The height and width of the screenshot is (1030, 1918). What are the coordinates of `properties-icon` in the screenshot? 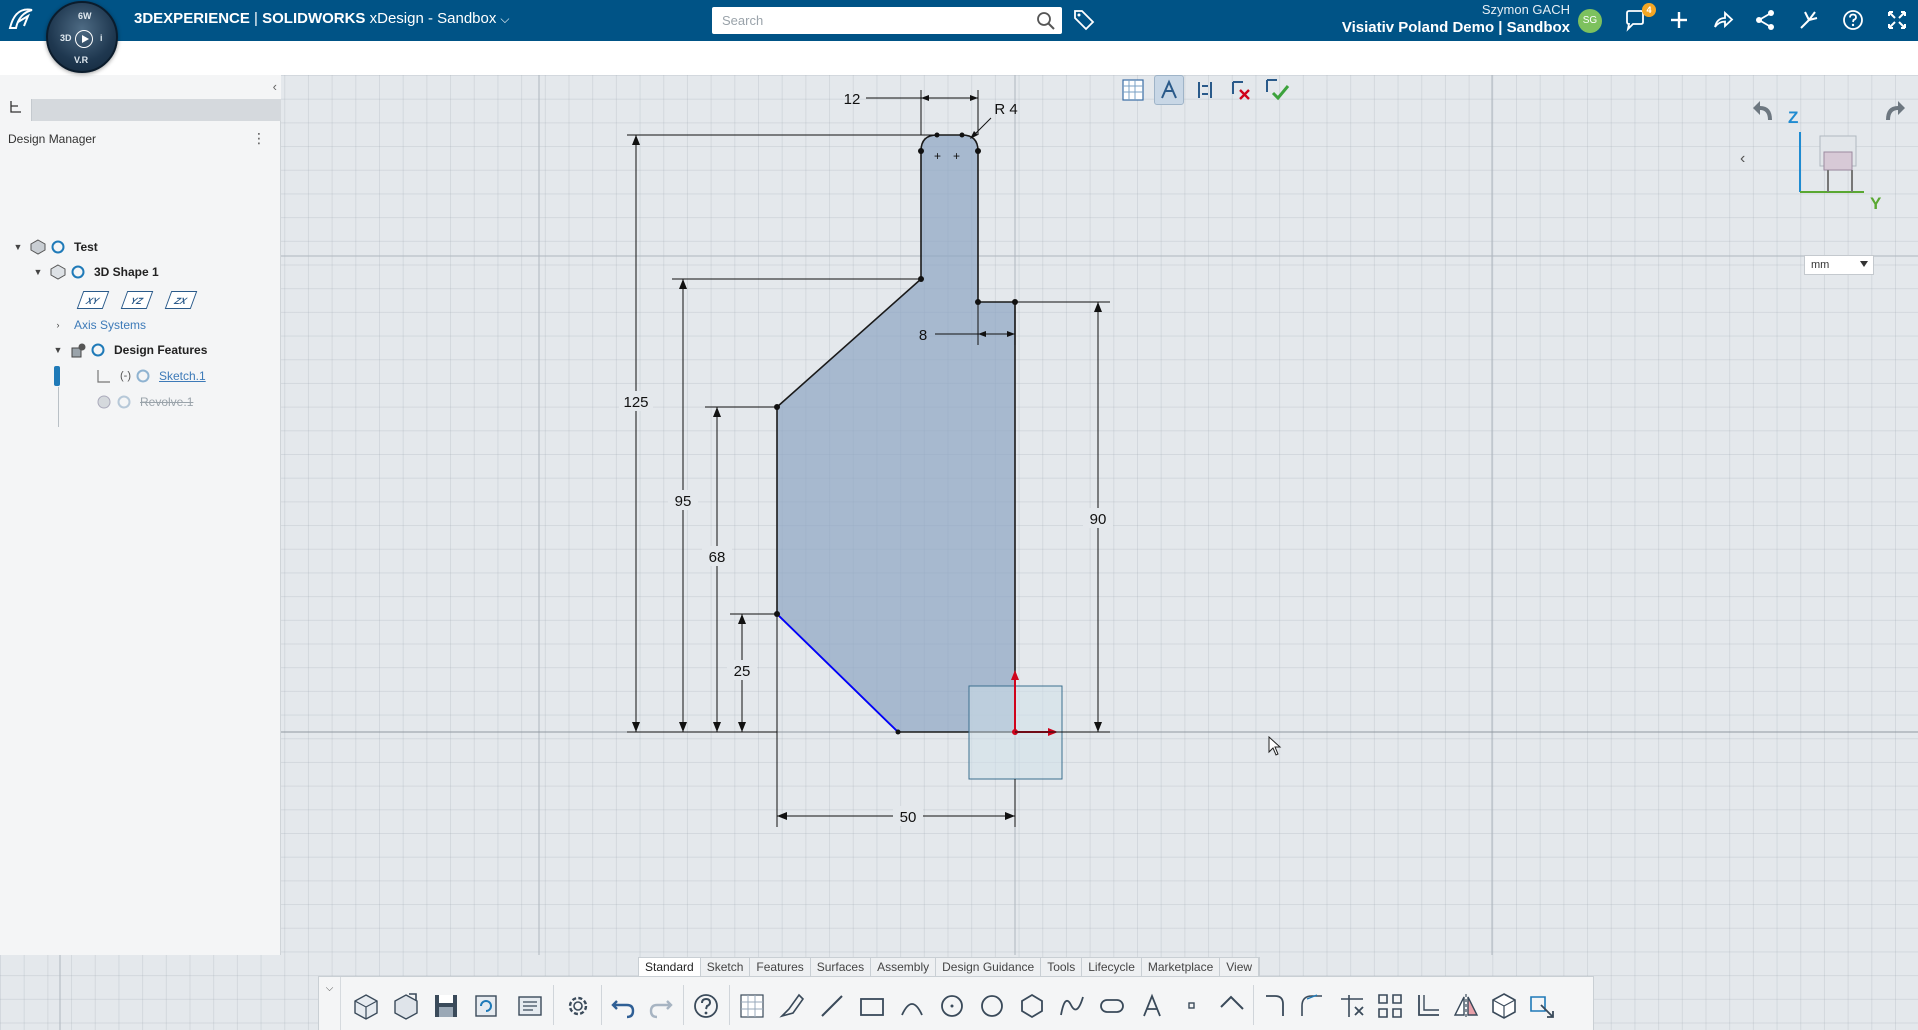 It's located at (530, 1006).